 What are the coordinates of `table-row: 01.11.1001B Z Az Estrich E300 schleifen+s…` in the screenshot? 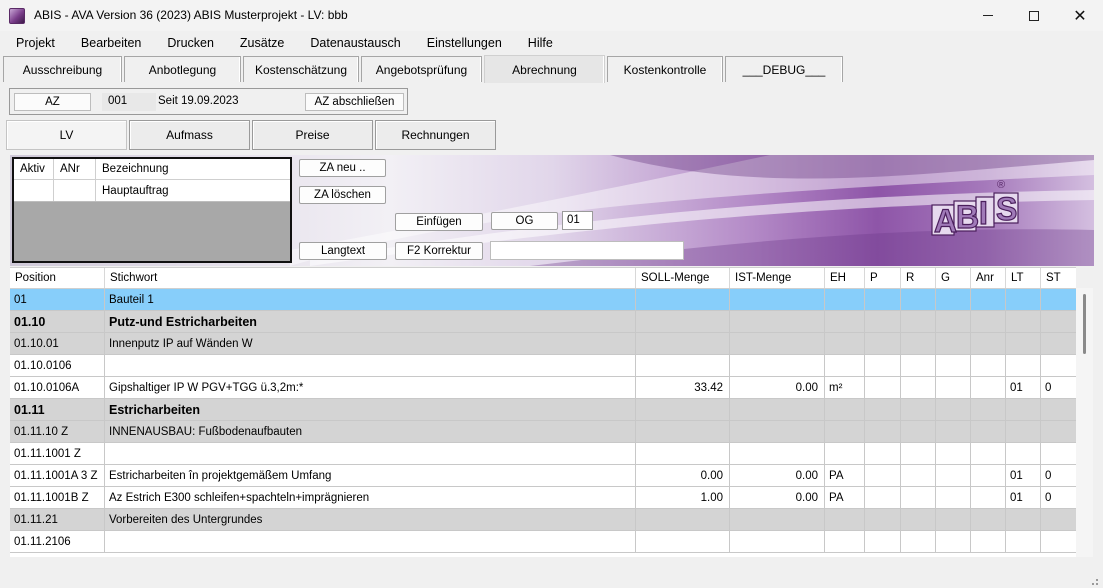 It's located at (543, 498).